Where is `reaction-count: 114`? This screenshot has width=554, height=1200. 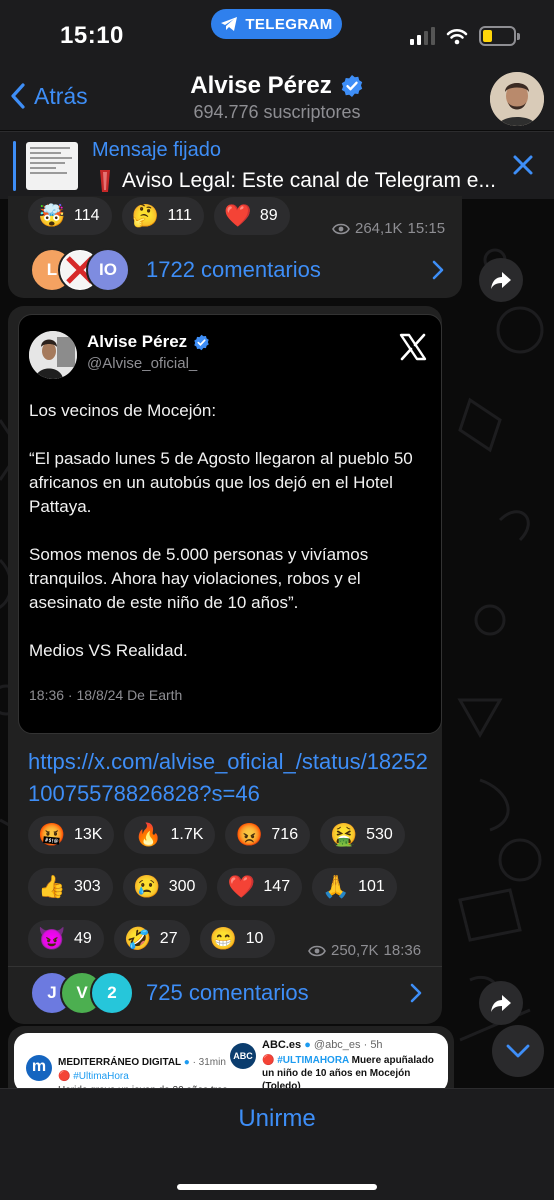
reaction-count: 114 is located at coordinates (87, 215).